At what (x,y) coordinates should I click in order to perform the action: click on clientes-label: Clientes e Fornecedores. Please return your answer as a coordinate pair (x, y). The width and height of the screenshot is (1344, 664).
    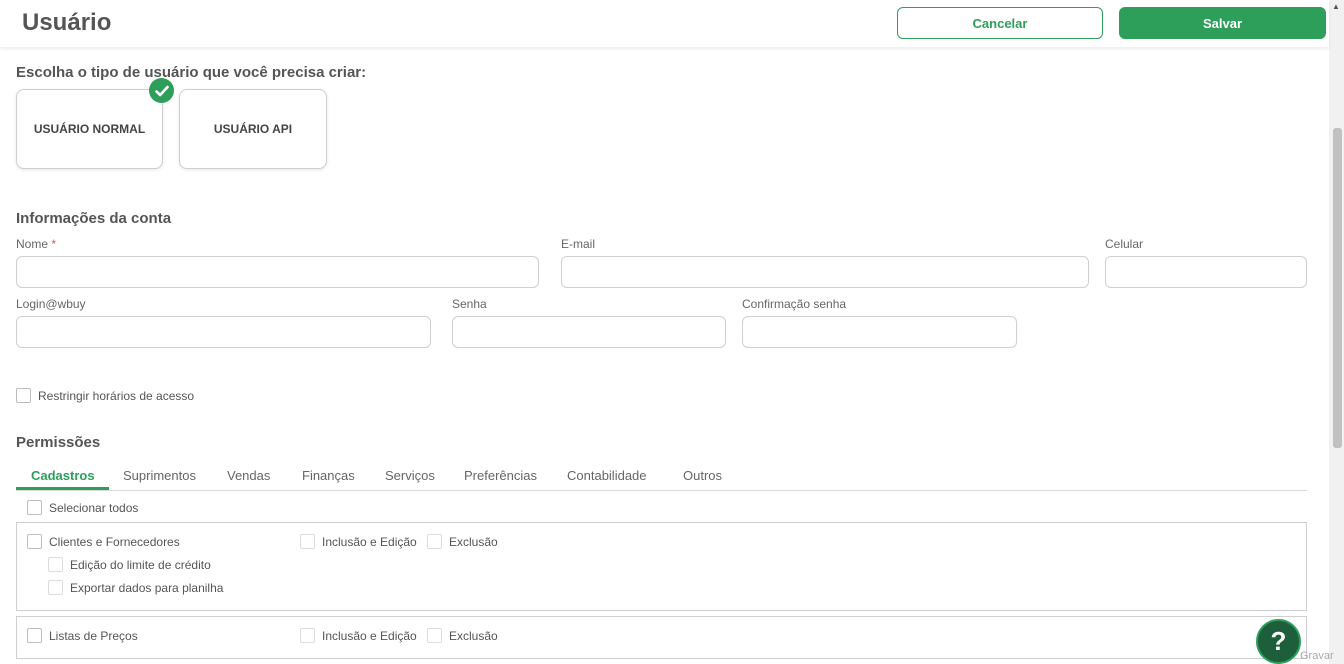
    Looking at the image, I should click on (114, 541).